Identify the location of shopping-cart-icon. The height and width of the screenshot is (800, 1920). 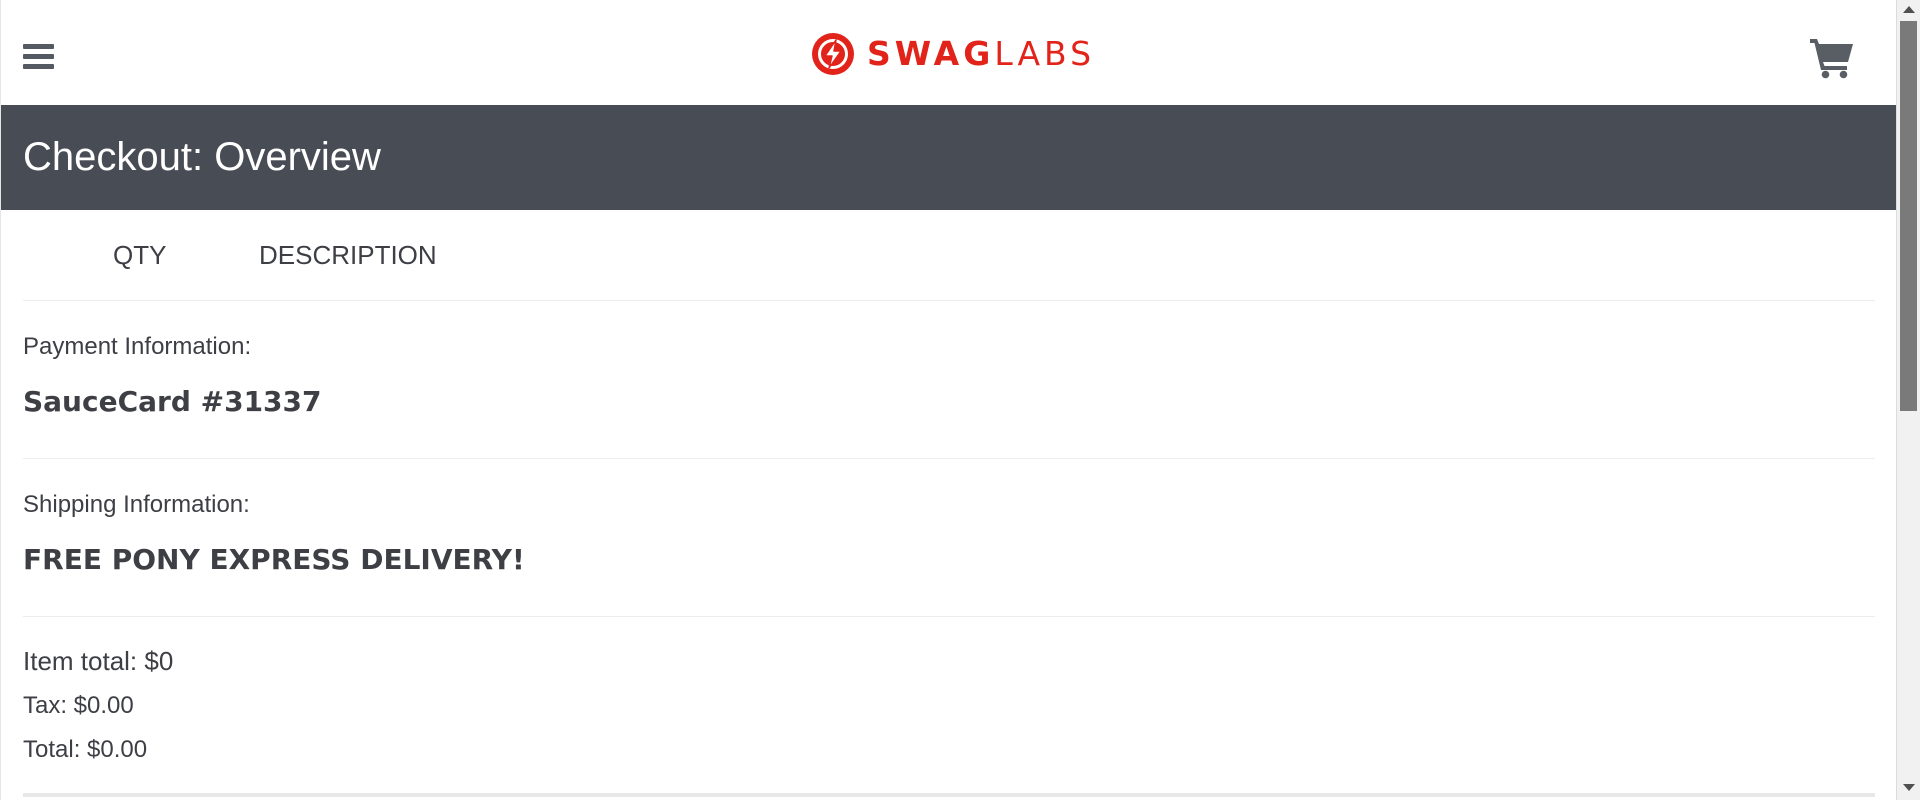
(1831, 59).